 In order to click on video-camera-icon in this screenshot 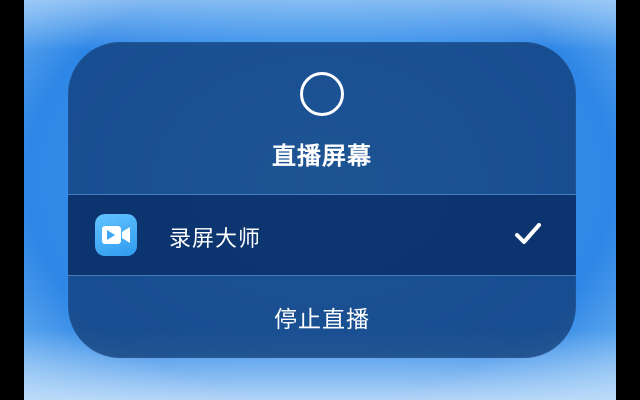, I will do `click(116, 235)`.